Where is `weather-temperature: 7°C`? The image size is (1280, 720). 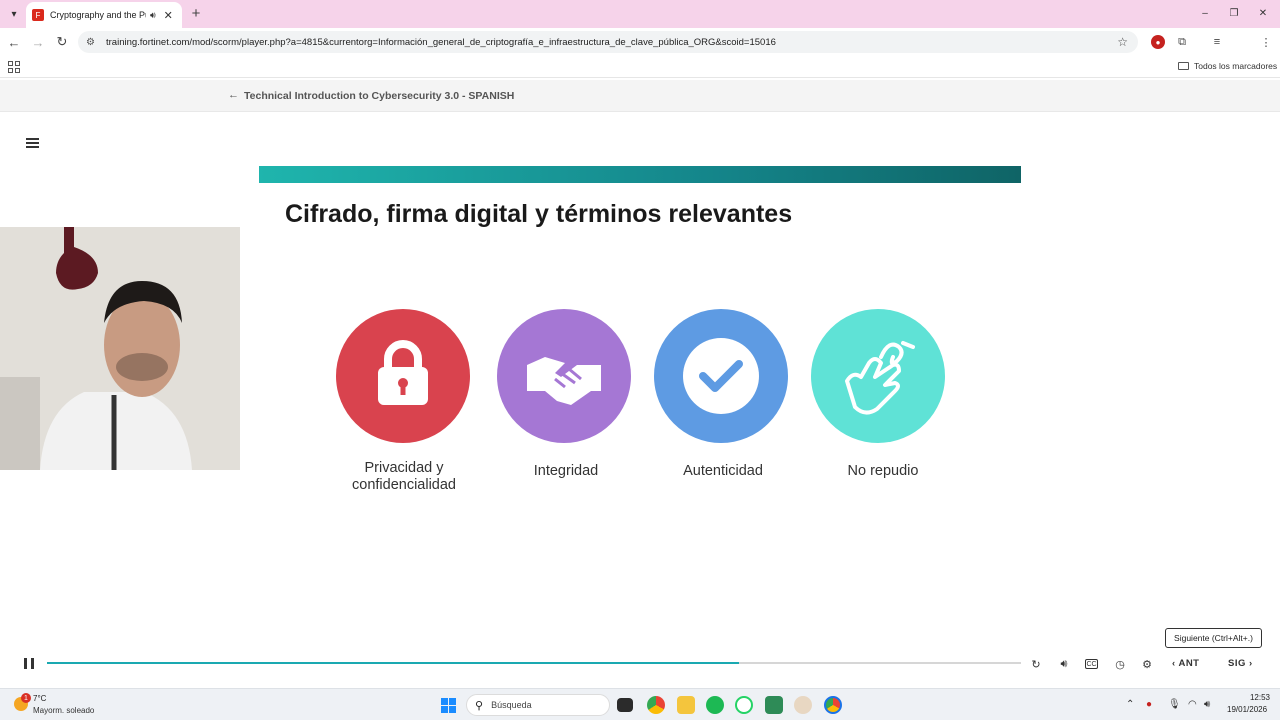
weather-temperature: 7°C is located at coordinates (39, 698).